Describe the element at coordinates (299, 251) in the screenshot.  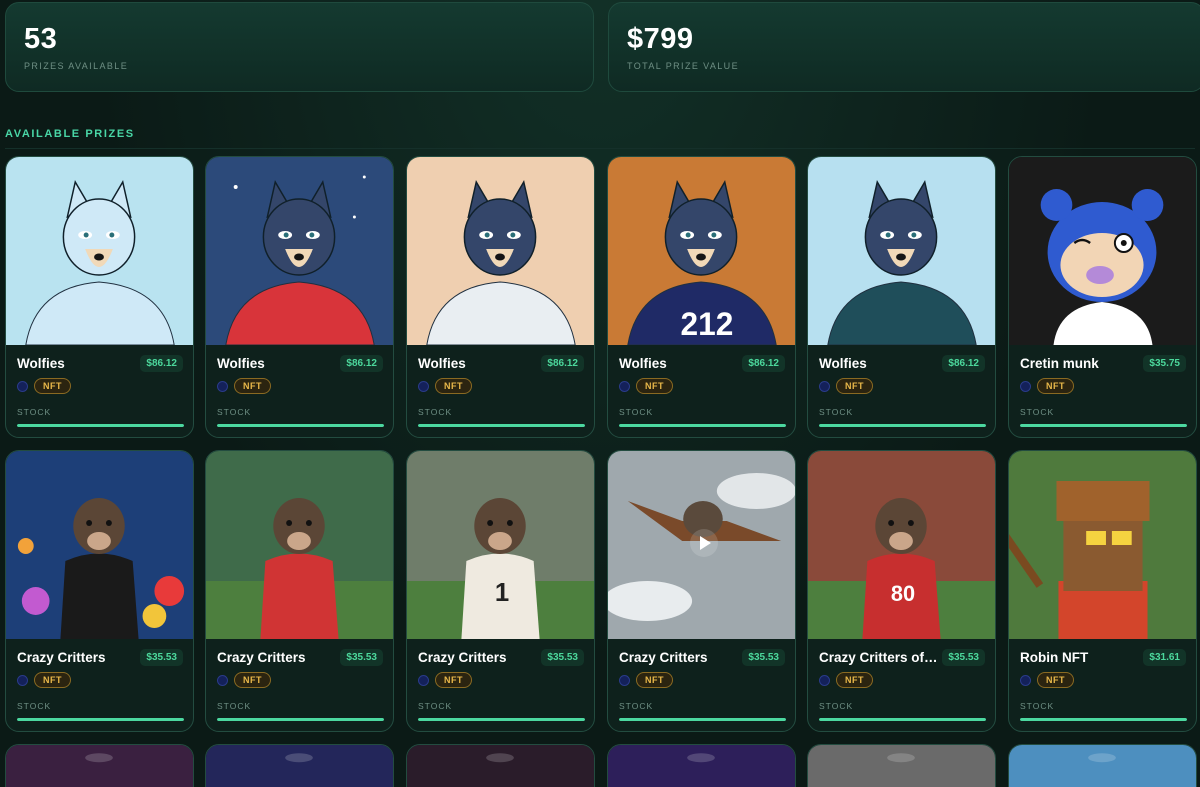
I see `wolf-night-icon` at that location.